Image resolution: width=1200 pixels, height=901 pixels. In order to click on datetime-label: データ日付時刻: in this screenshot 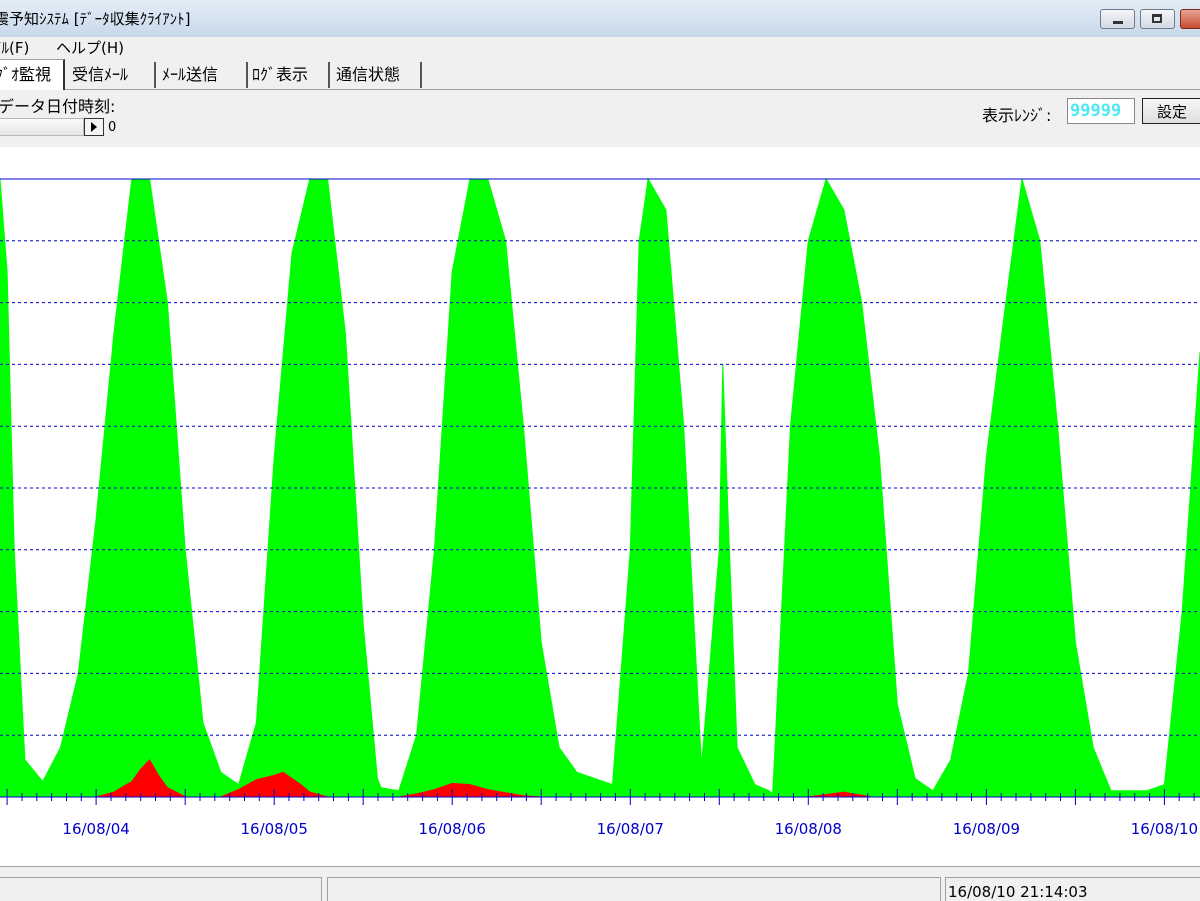, I will do `click(58, 106)`.